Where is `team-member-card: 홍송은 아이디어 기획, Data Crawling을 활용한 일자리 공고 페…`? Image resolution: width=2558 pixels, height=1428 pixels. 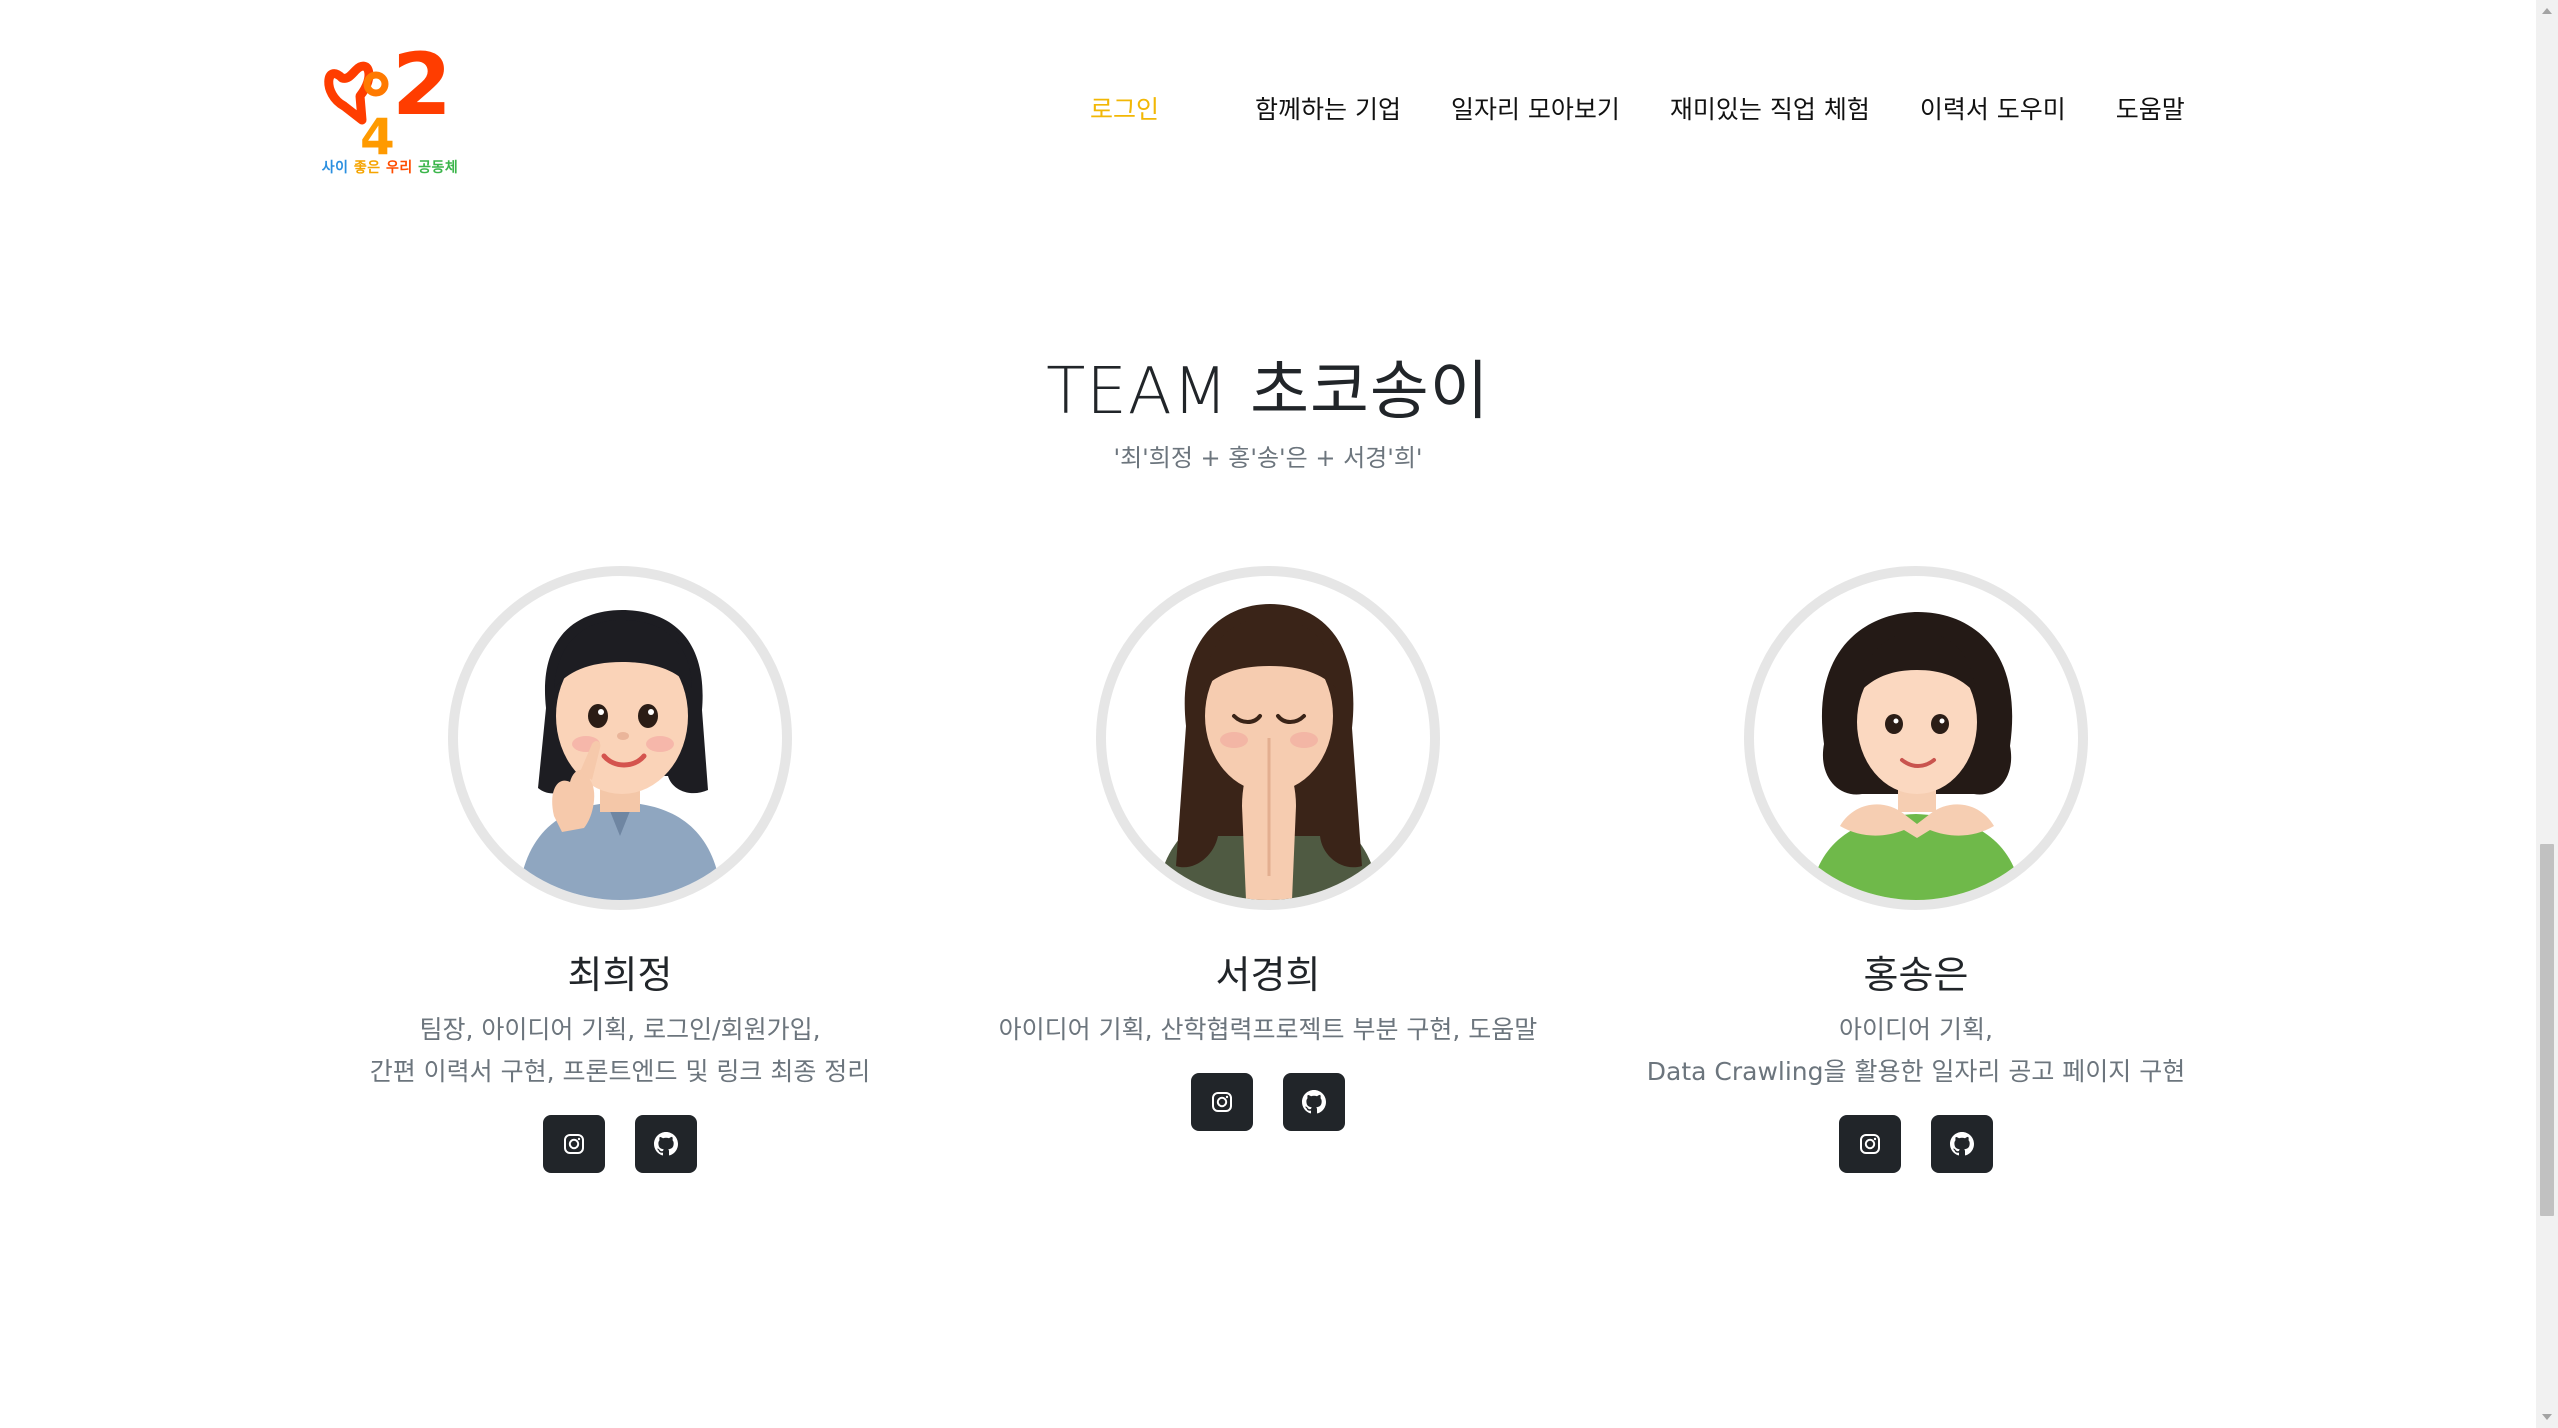 team-member-card: 홍송은 아이디어 기획, Data Crawling을 활용한 일자리 공고 페… is located at coordinates (1916, 869).